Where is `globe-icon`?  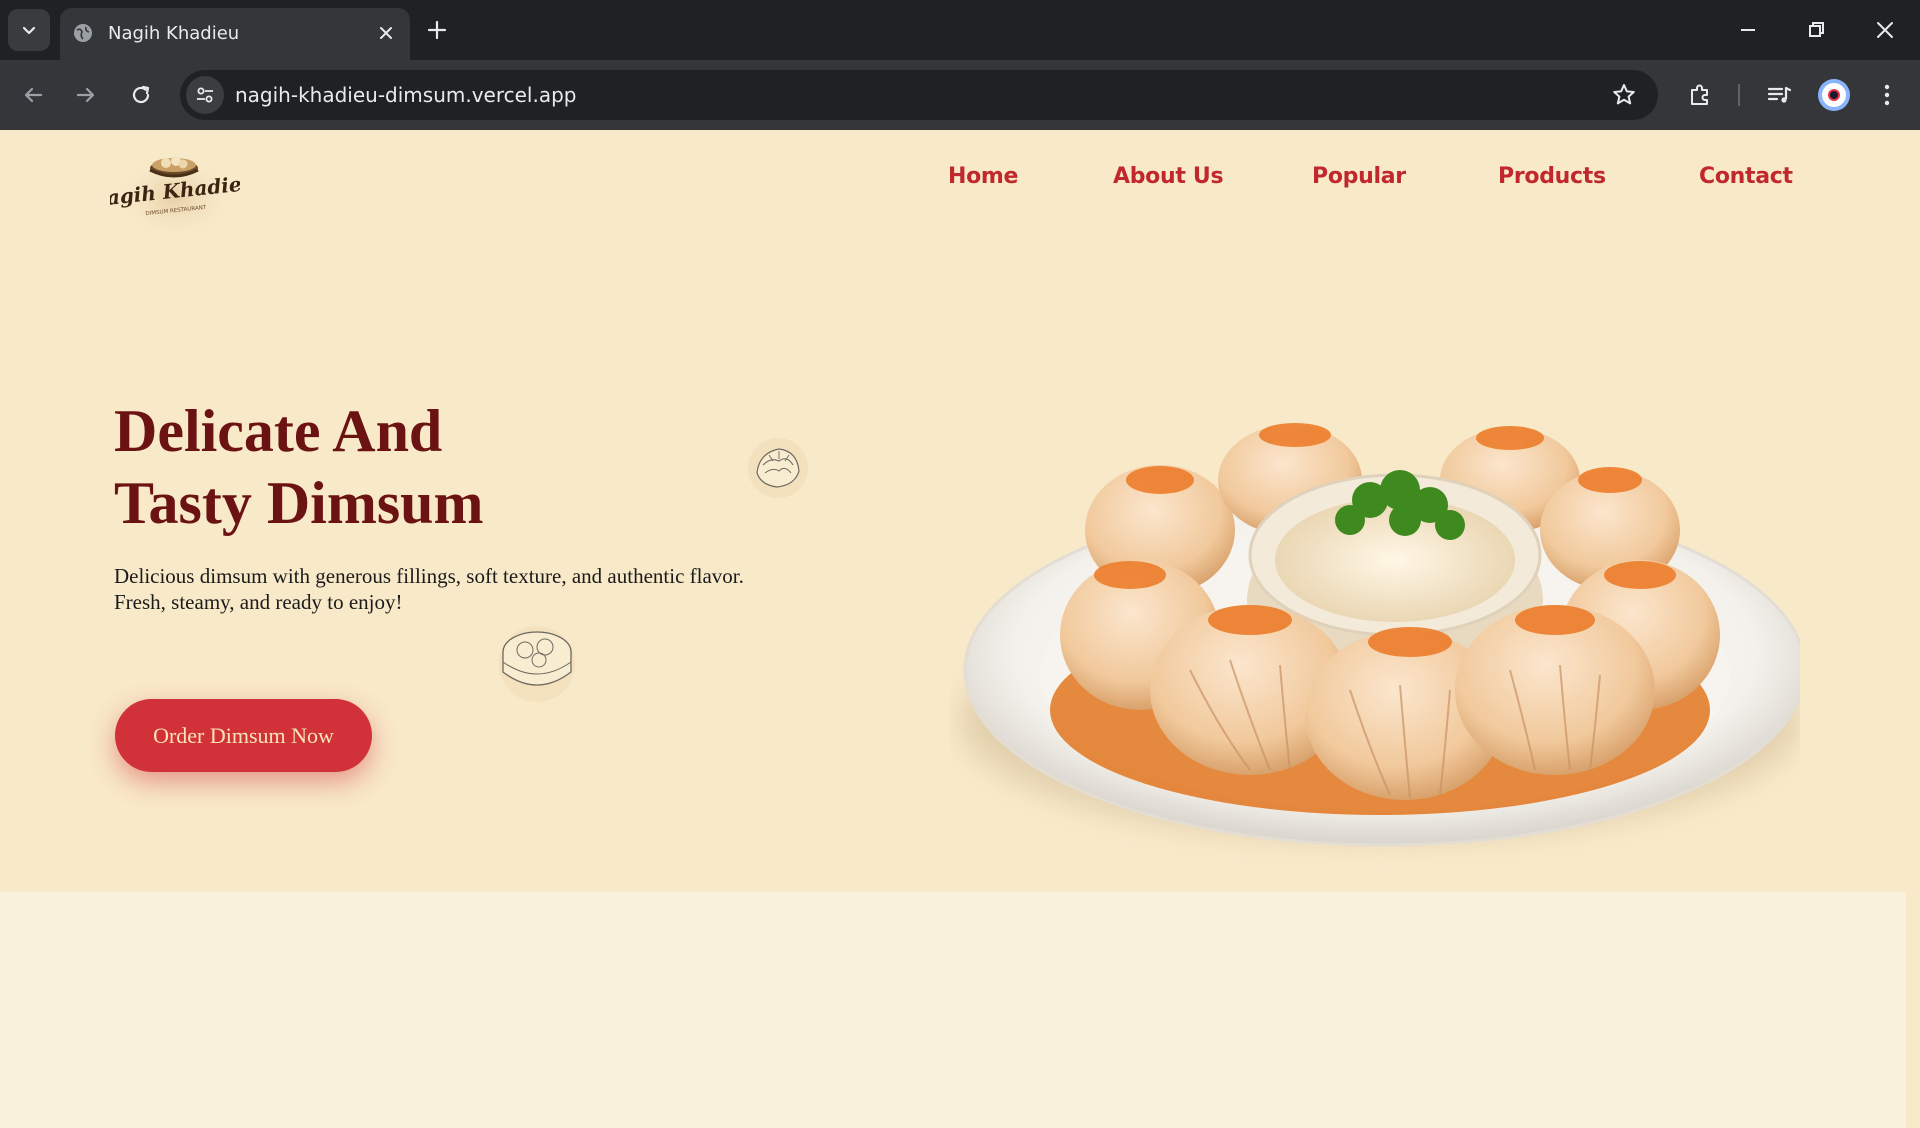 globe-icon is located at coordinates (83, 33).